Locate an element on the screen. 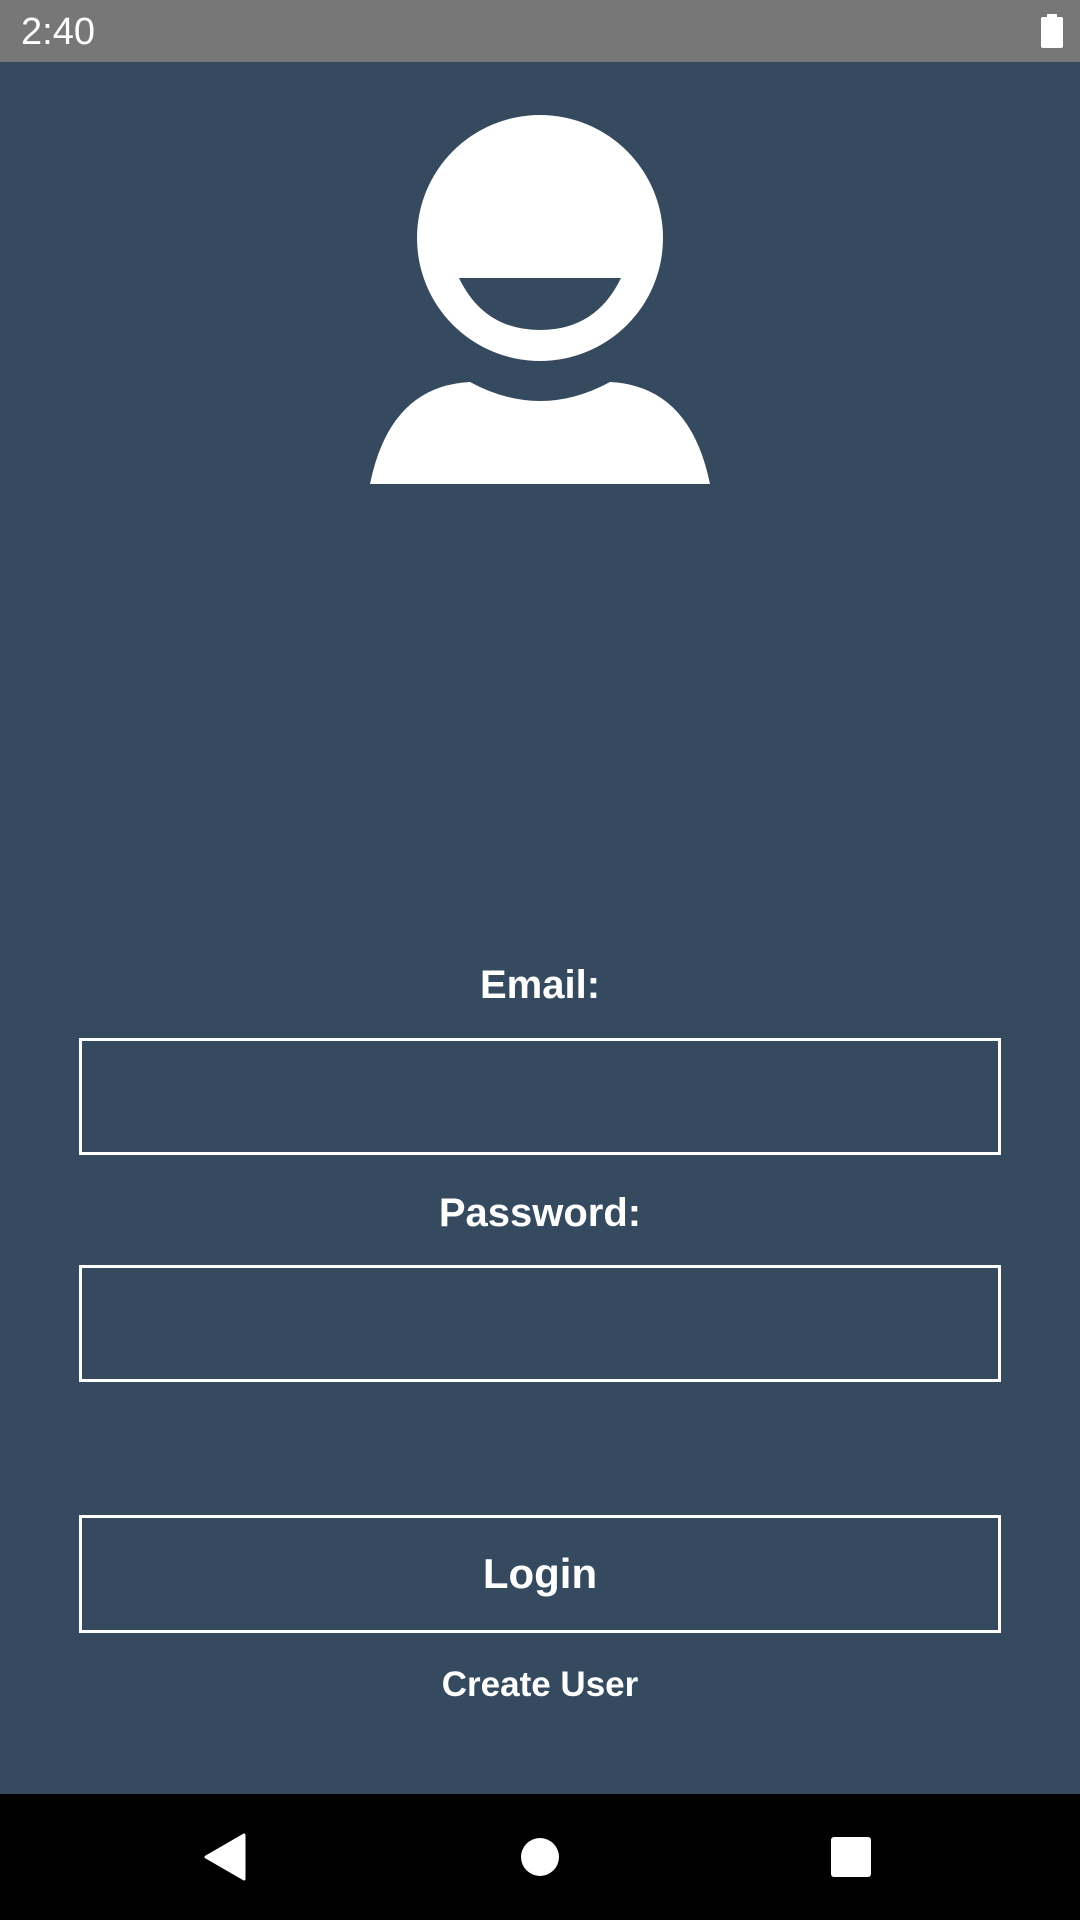 Image resolution: width=1080 pixels, height=1920 pixels. recents-square-icon is located at coordinates (851, 1857).